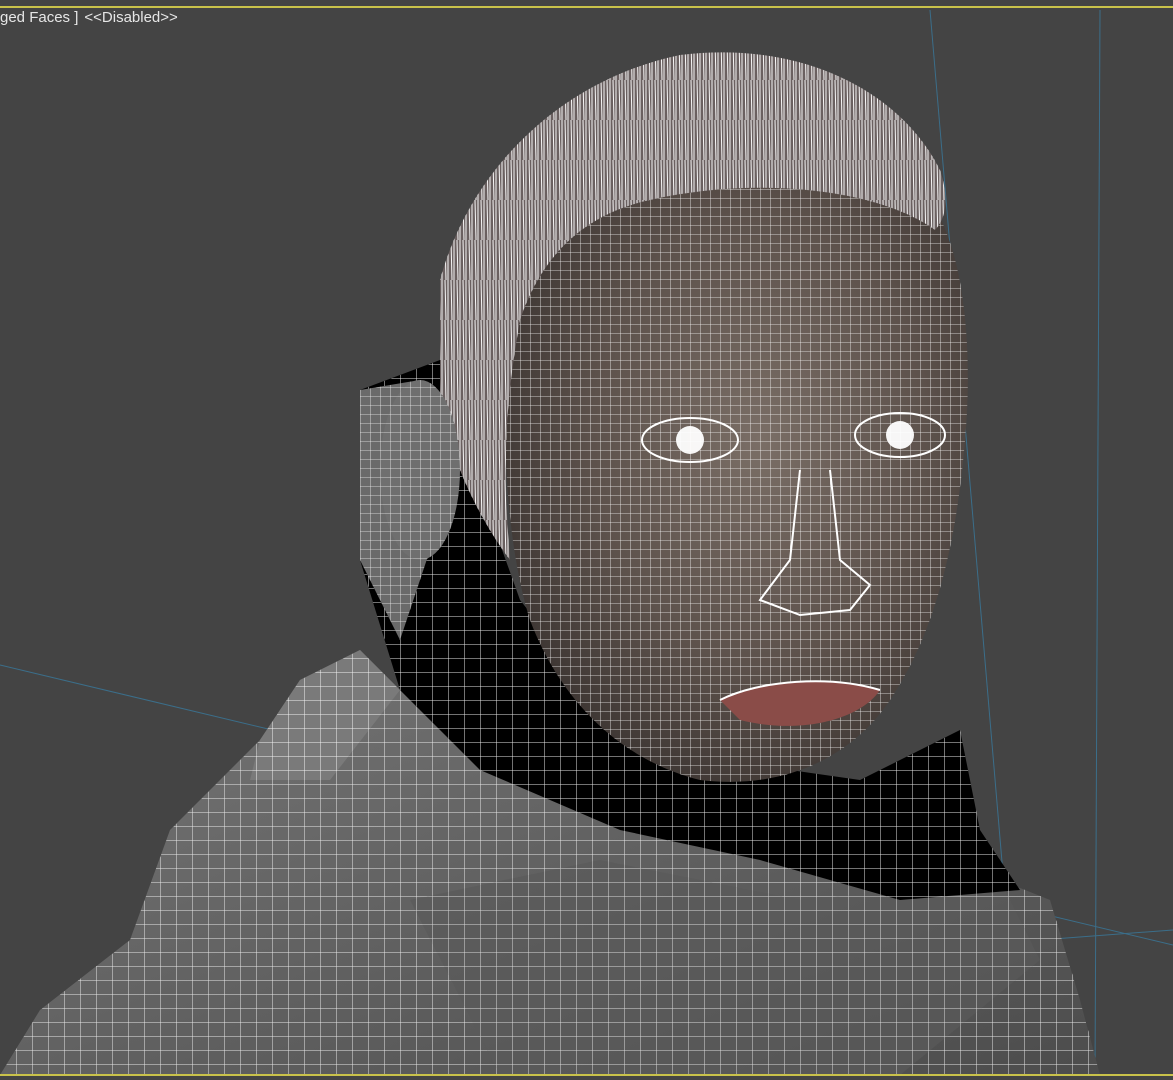  I want to click on scene-guide-line, so click(1097, 542).